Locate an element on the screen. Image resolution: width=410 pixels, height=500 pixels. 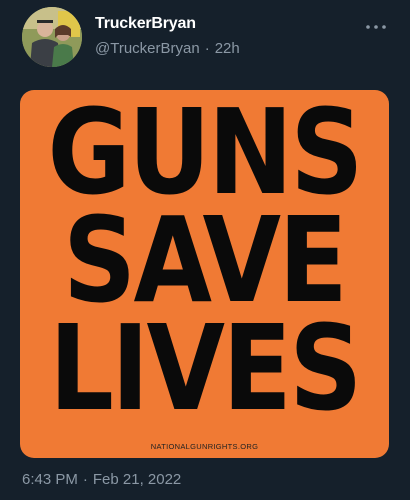
more-horizontal-icon is located at coordinates (376, 26).